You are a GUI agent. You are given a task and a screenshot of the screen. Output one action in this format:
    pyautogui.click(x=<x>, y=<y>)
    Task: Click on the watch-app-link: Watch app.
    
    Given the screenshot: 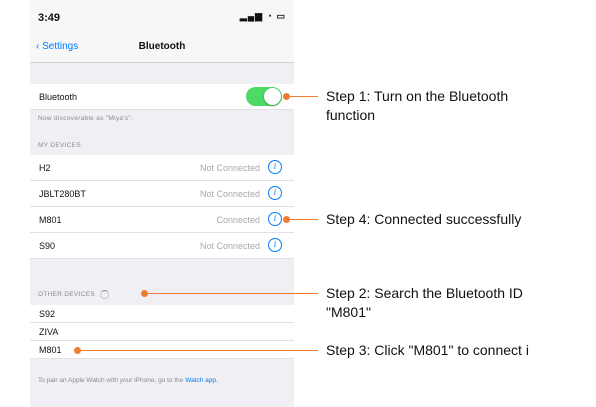 What is the action you would take?
    pyautogui.click(x=201, y=380)
    